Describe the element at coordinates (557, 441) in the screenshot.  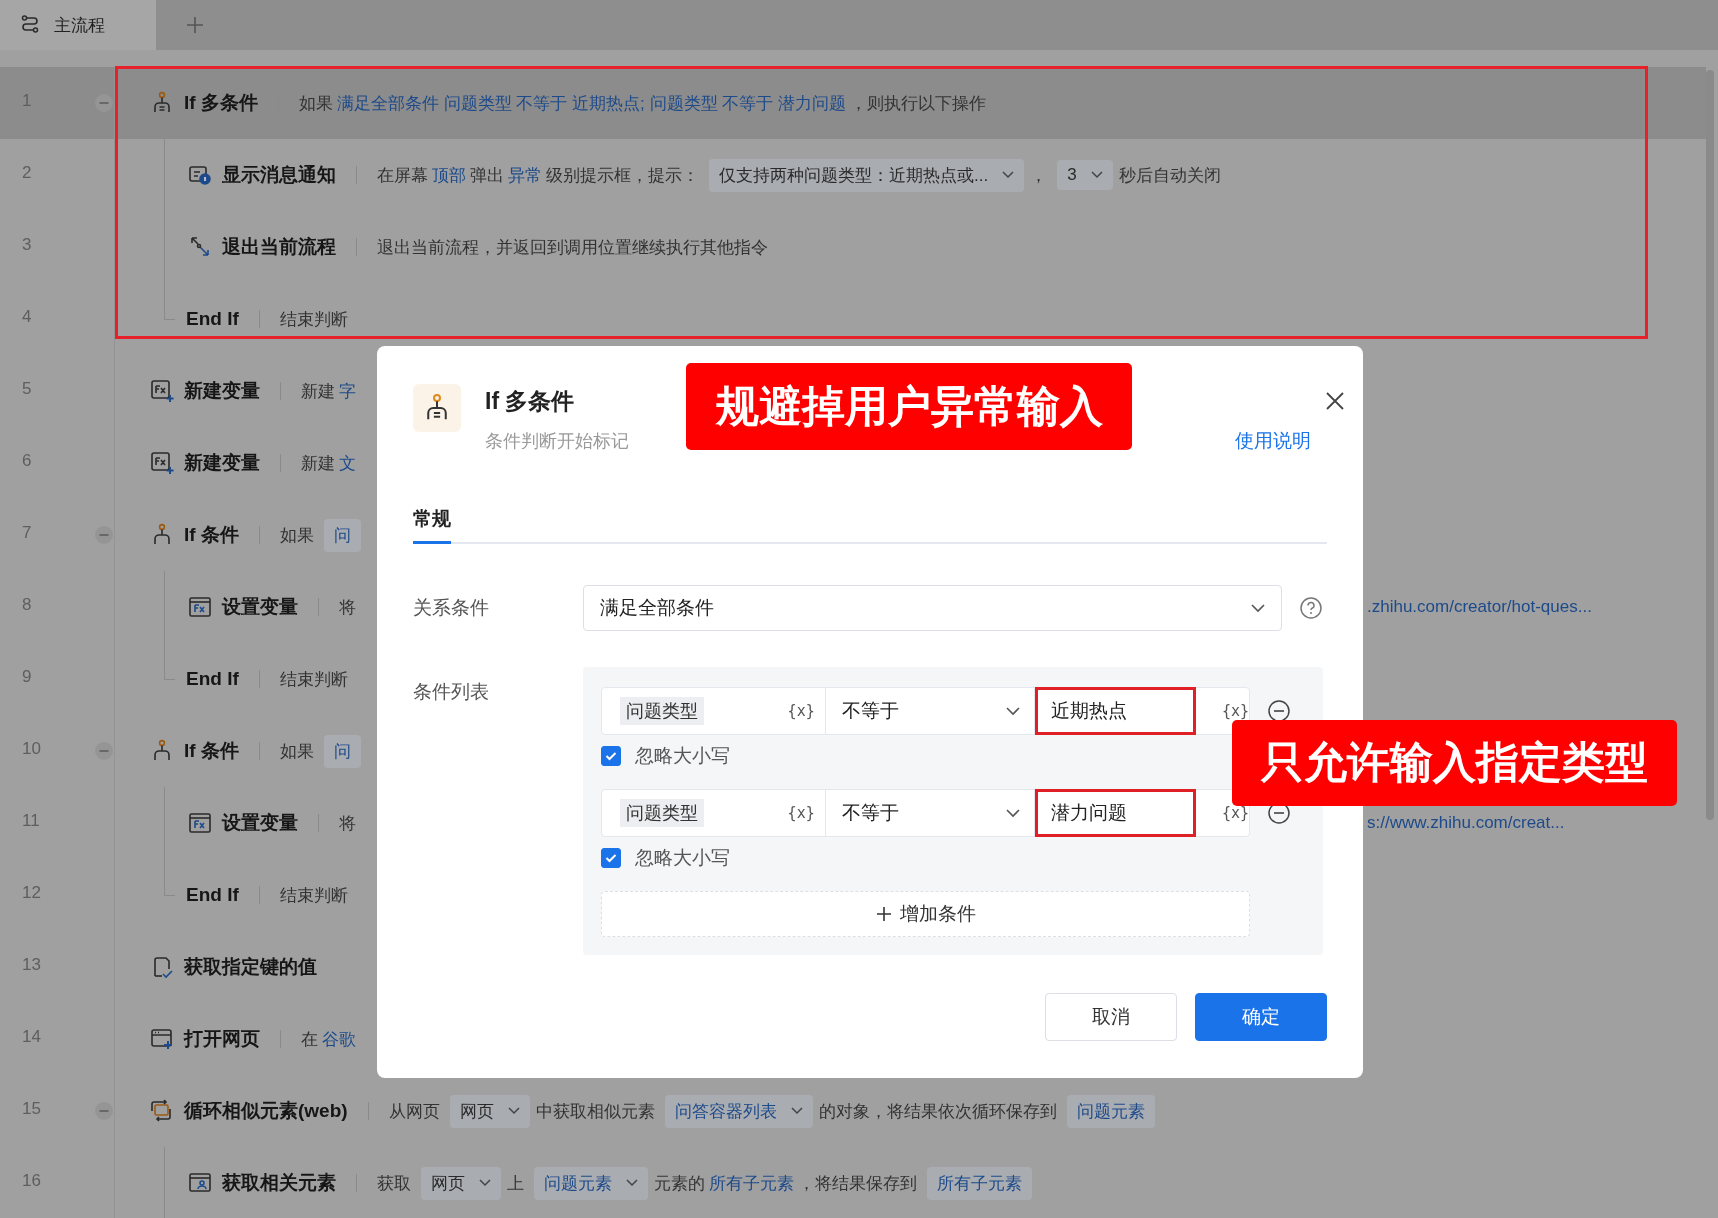
I see `dialog-subtitle: 条件判断开始标记` at that location.